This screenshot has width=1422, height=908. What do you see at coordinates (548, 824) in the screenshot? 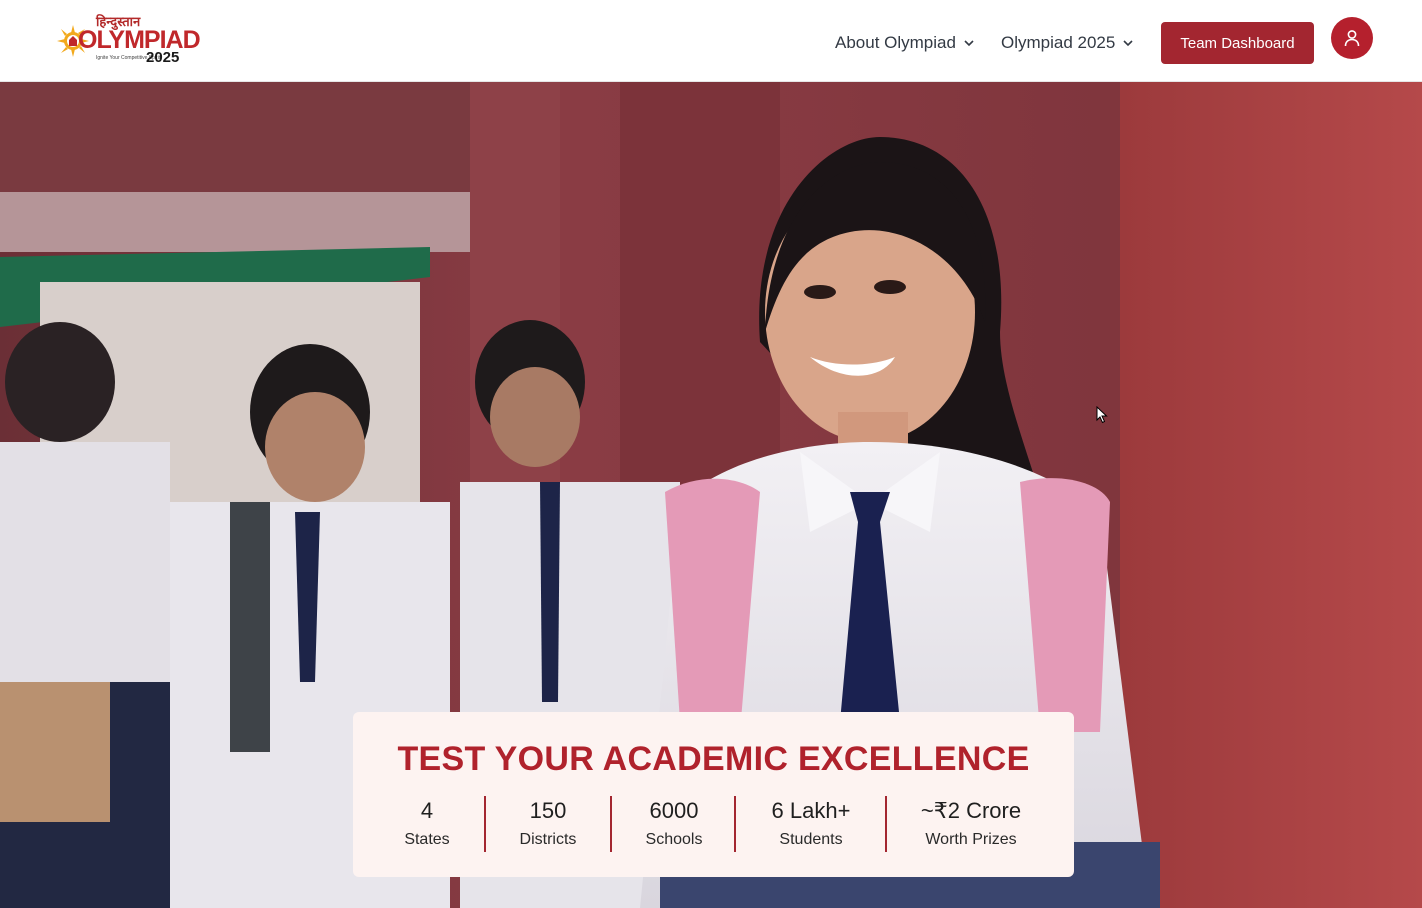
I see `stat-districts: 150 Districts` at bounding box center [548, 824].